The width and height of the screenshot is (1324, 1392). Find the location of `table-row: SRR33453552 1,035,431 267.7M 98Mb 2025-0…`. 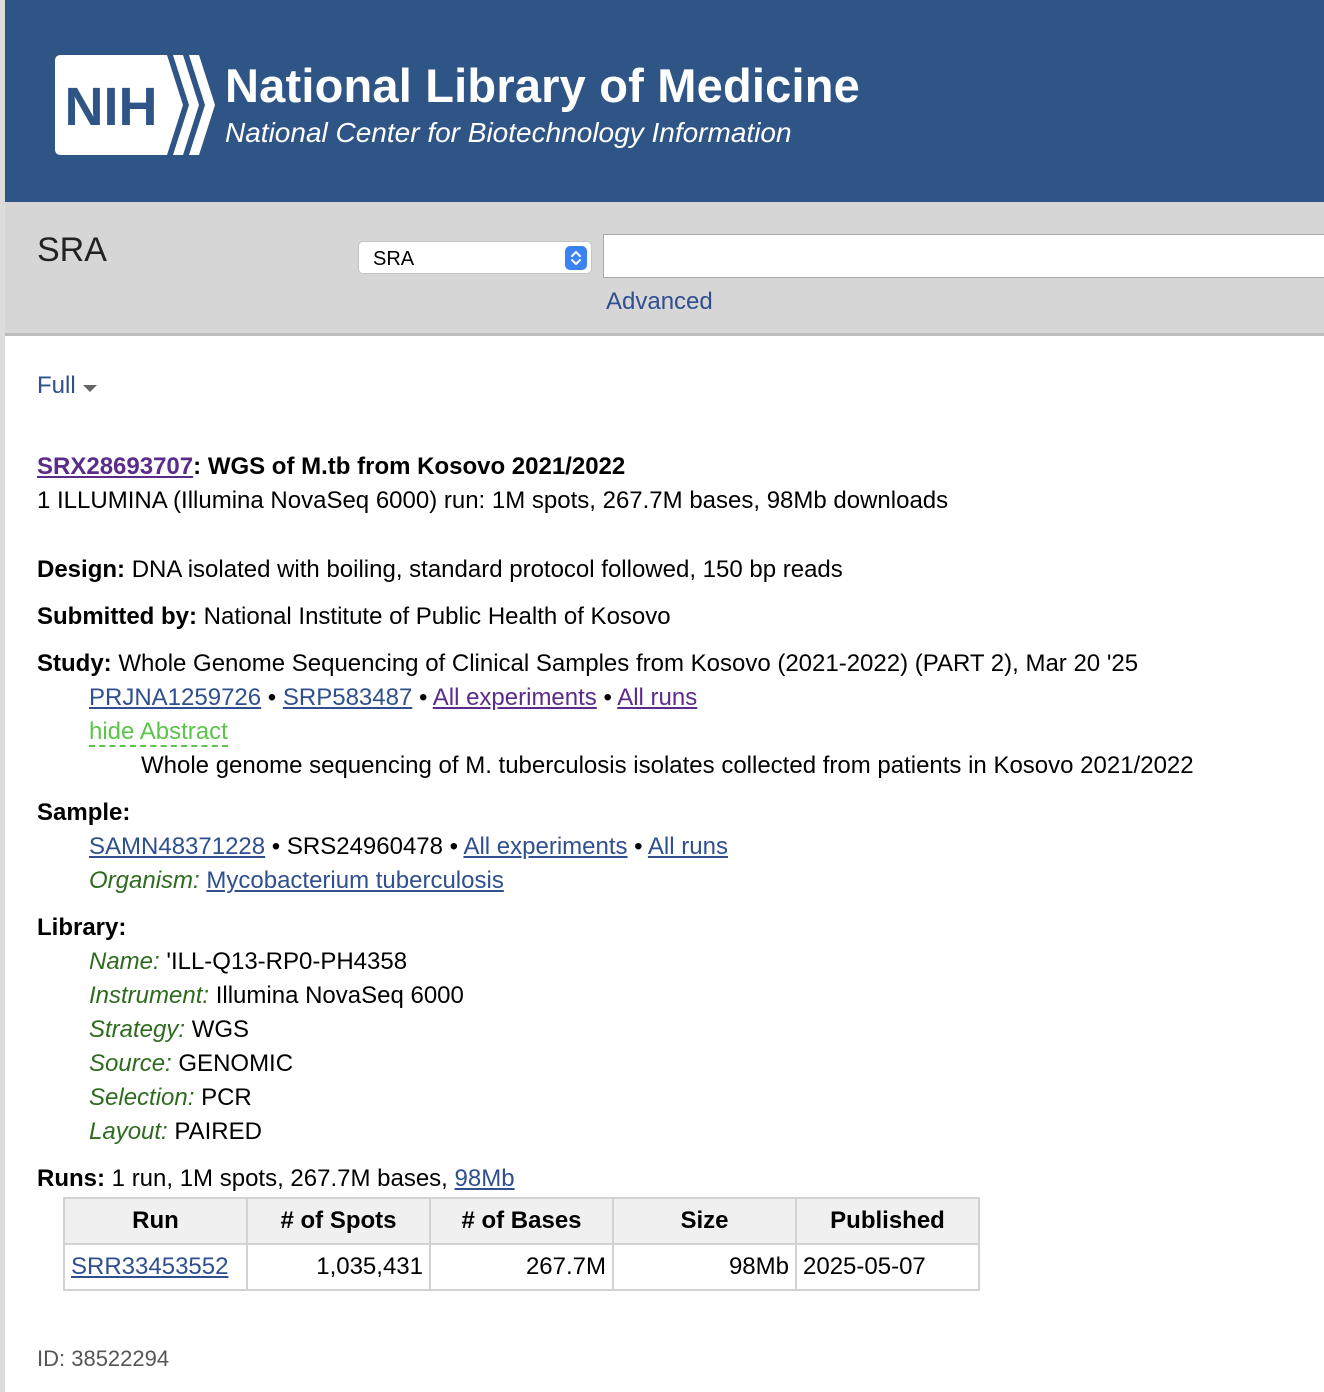

table-row: SRR33453552 1,035,431 267.7M 98Mb 2025-0… is located at coordinates (521, 1267).